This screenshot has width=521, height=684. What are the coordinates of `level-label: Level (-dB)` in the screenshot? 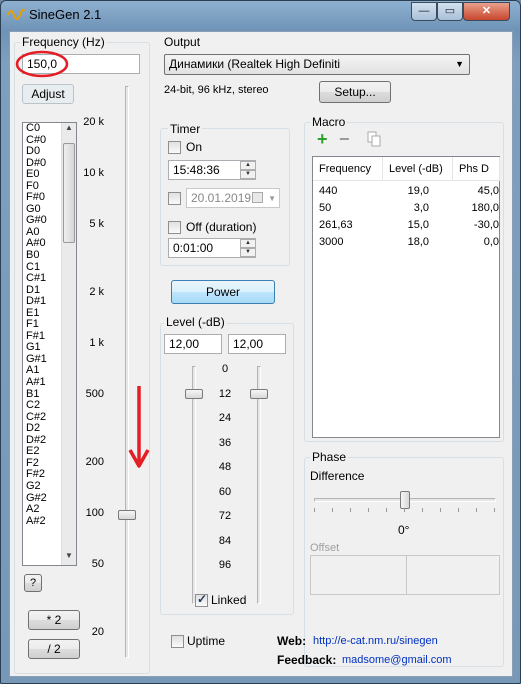 It's located at (195, 322).